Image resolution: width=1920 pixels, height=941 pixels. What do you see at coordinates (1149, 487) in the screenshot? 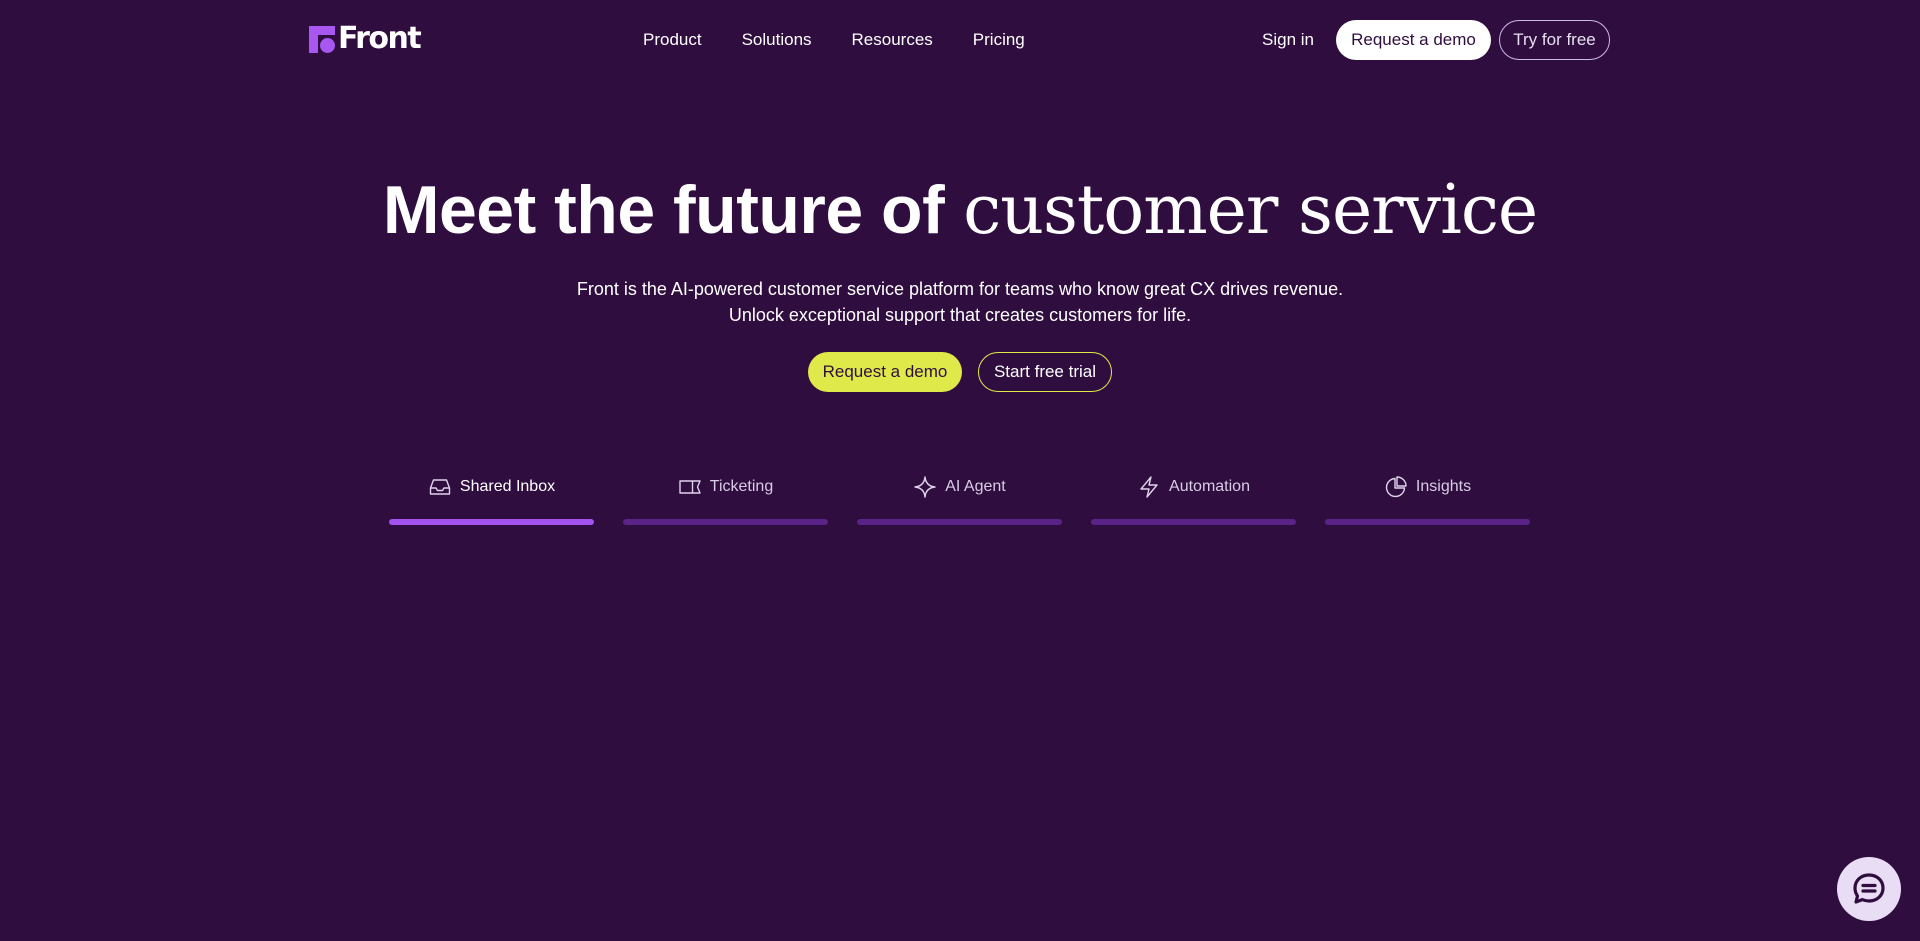
I see `lightning-icon` at bounding box center [1149, 487].